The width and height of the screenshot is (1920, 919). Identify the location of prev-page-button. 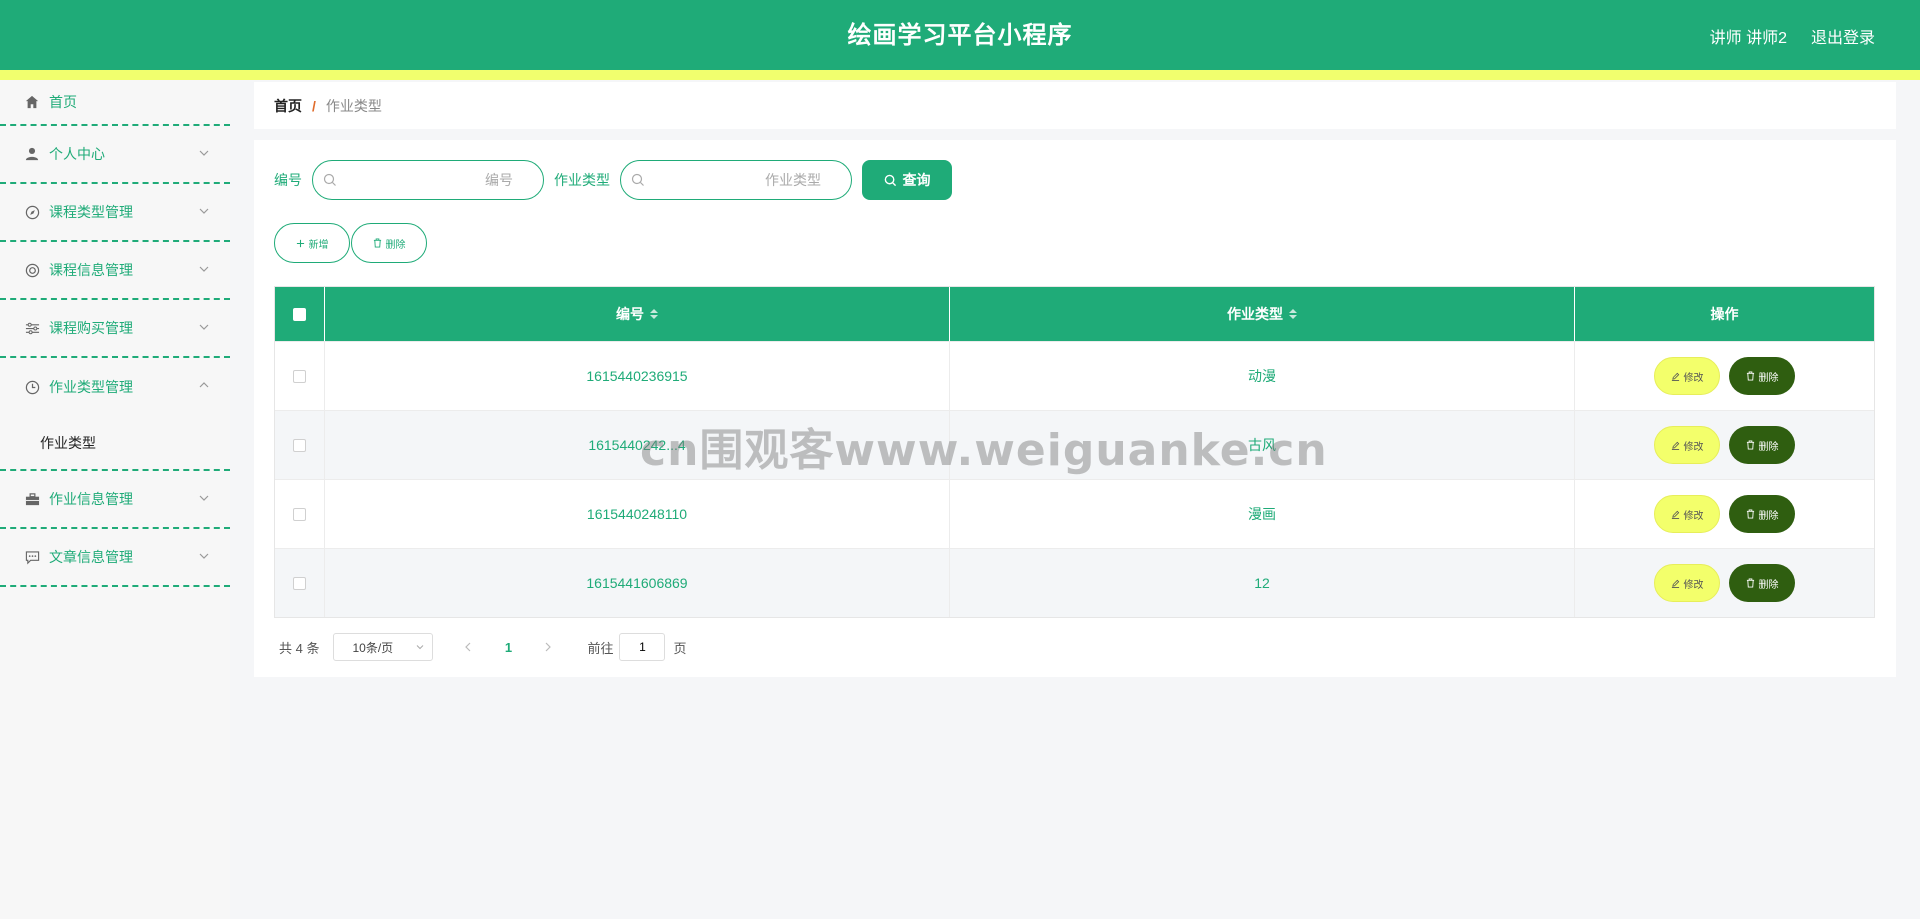
(468, 647).